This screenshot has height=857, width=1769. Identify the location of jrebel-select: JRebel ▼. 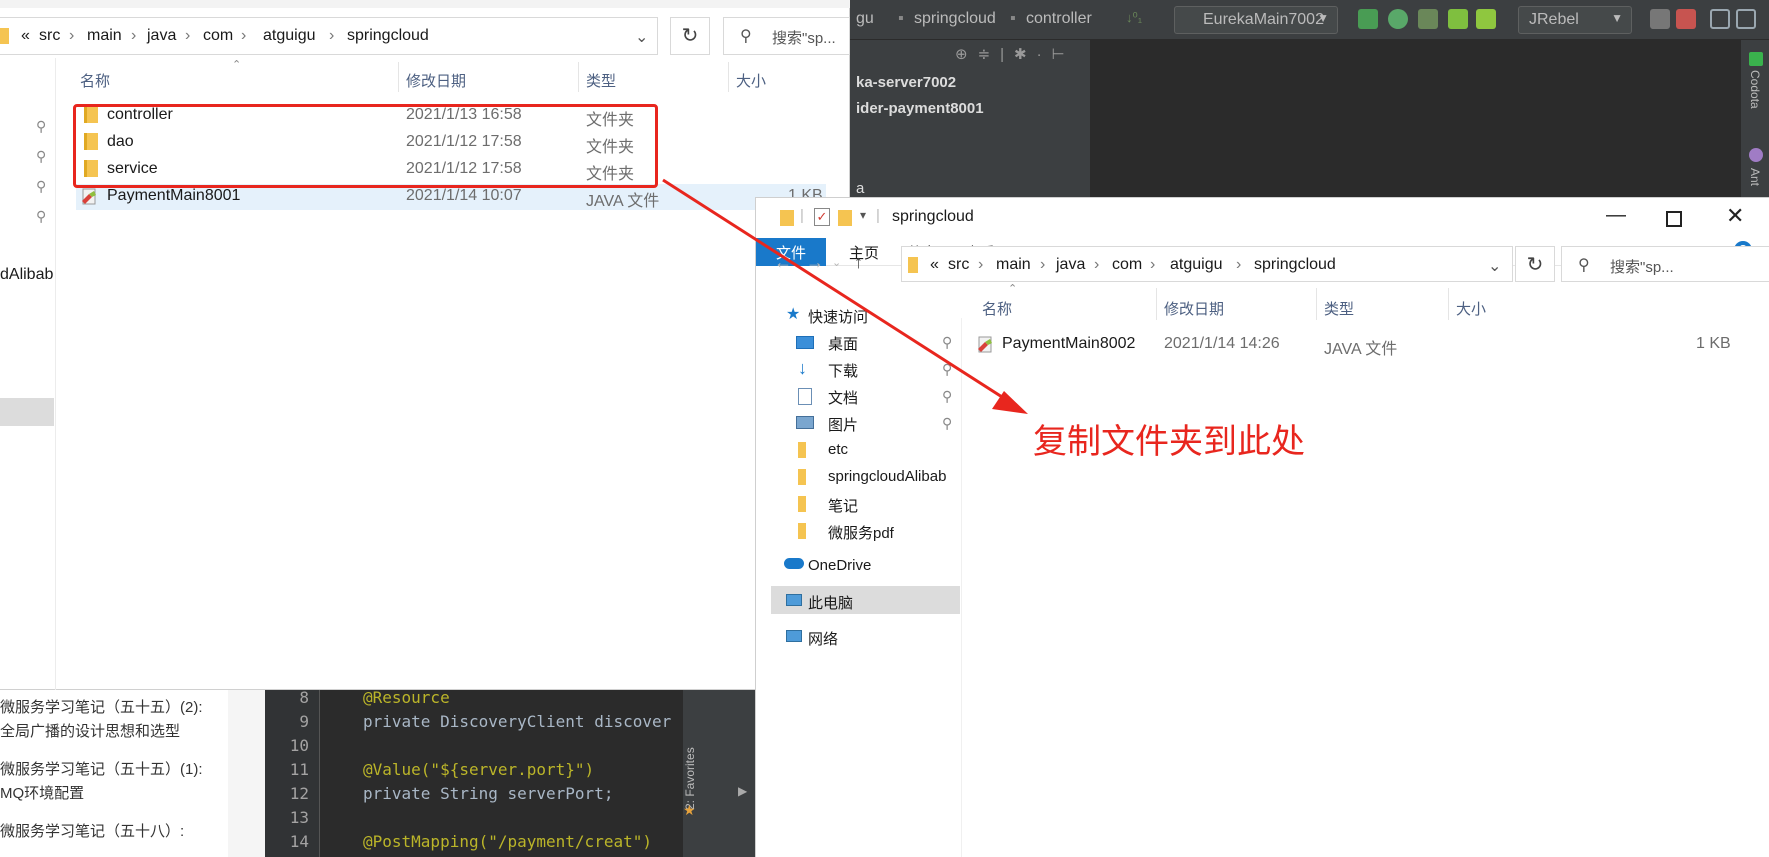
(1575, 20).